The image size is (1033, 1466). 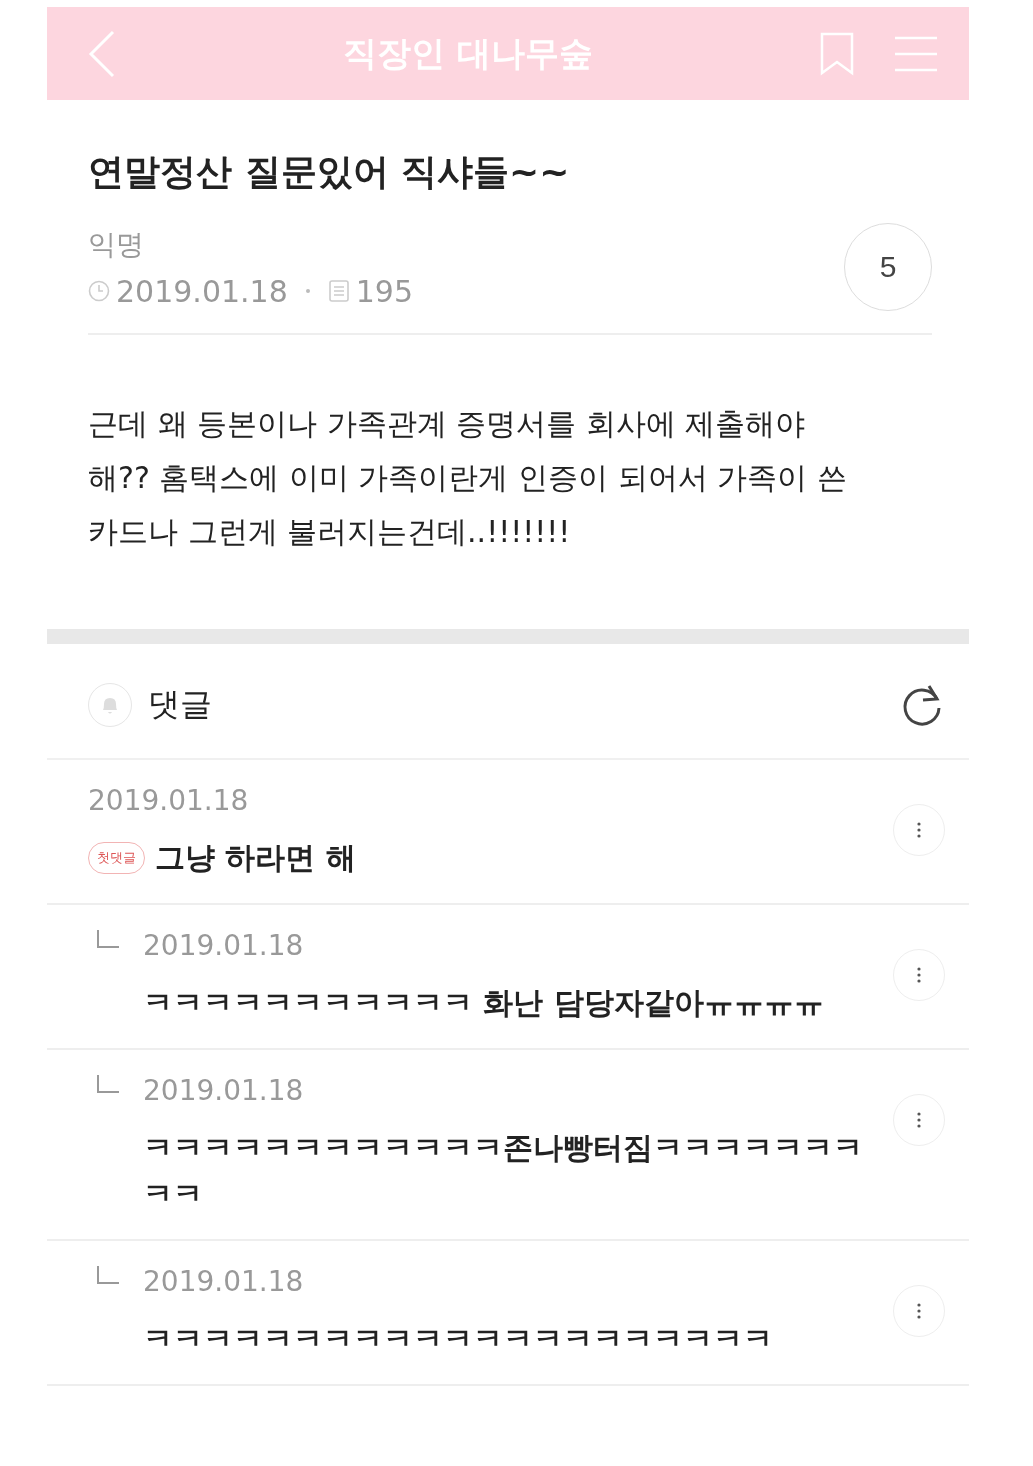 I want to click on comment-text: 그냥 하라면 해, so click(x=255, y=858).